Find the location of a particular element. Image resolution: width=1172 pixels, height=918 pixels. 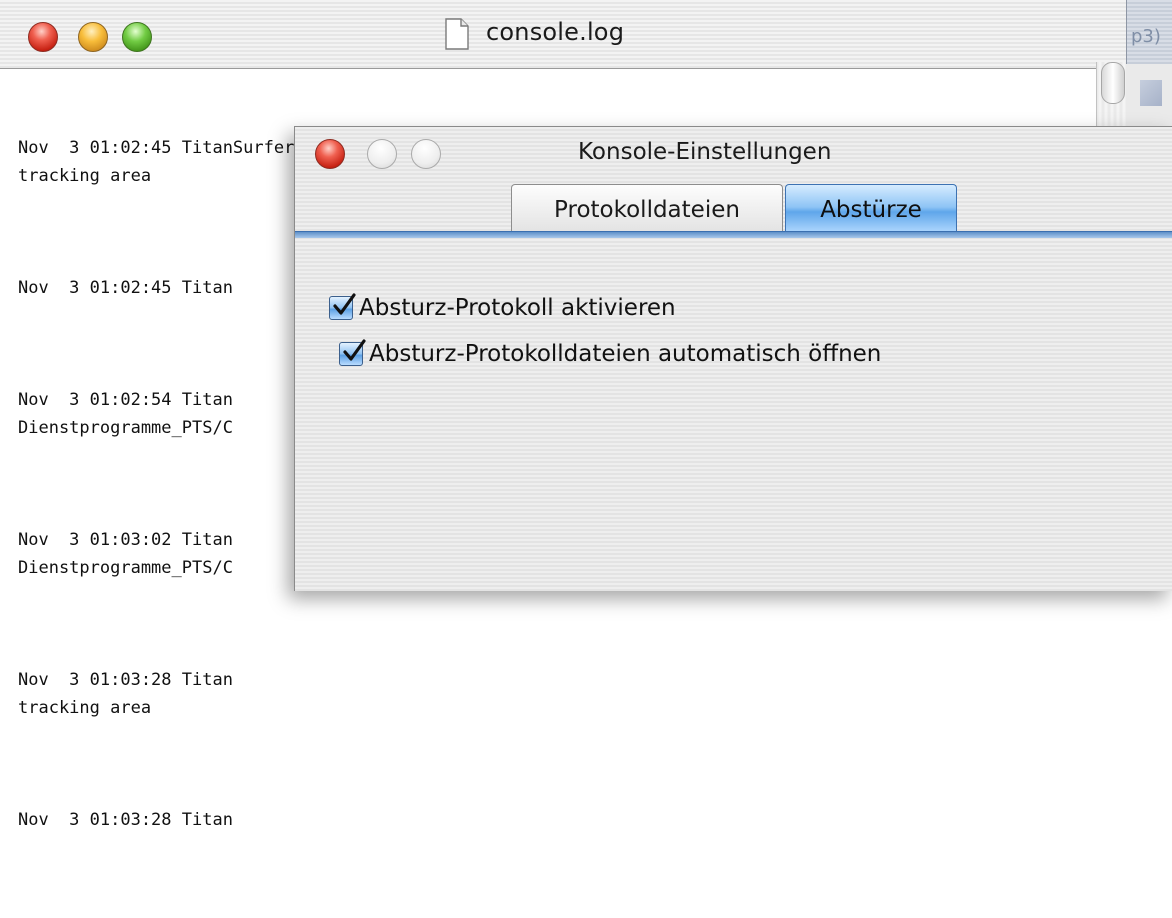

enable-crash-log-option: Absturz-Protokoll aktivieren is located at coordinates (502, 307).